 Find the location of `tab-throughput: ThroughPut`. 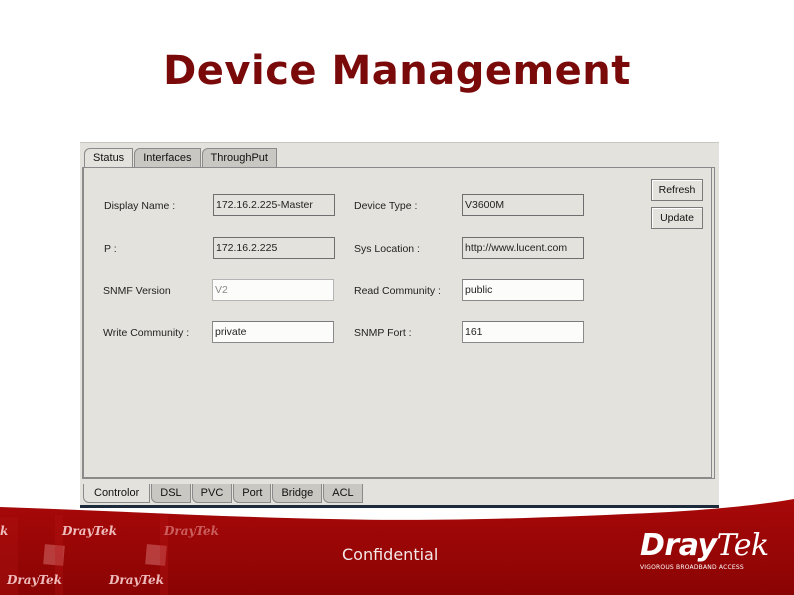

tab-throughput: ThroughPut is located at coordinates (239, 157).